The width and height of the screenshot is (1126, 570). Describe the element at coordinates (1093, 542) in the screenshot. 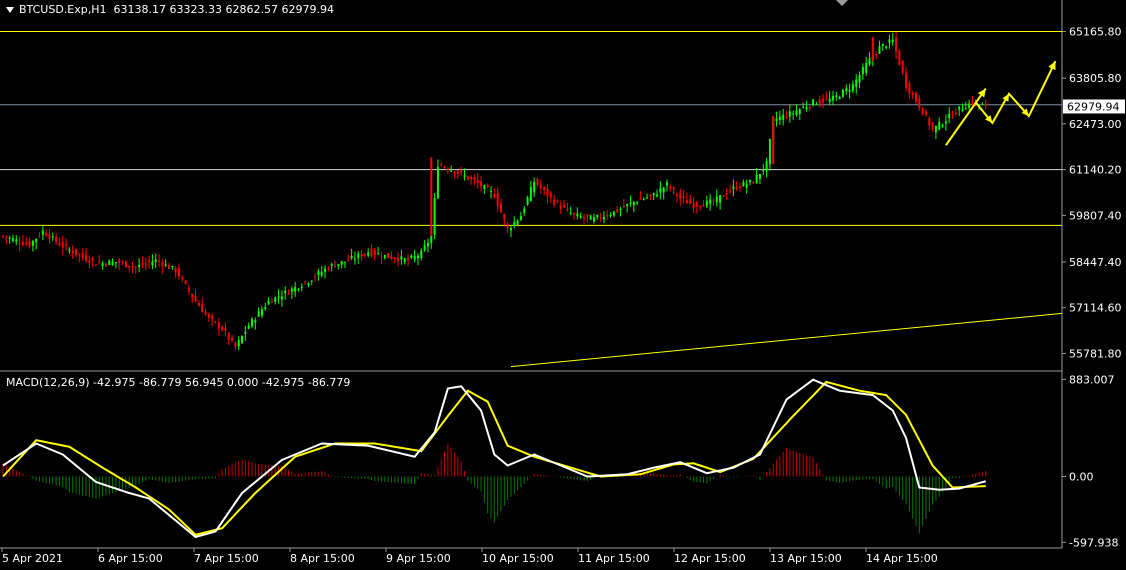

I see `macd-tick-label: -597.938` at that location.